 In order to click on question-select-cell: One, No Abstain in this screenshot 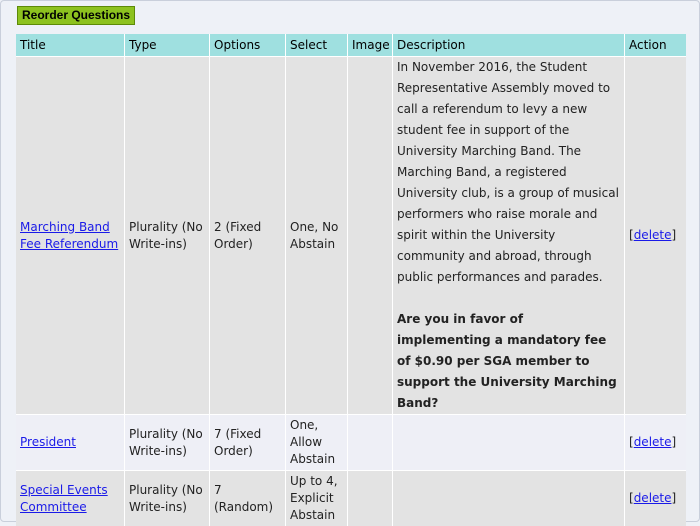, I will do `click(317, 235)`.